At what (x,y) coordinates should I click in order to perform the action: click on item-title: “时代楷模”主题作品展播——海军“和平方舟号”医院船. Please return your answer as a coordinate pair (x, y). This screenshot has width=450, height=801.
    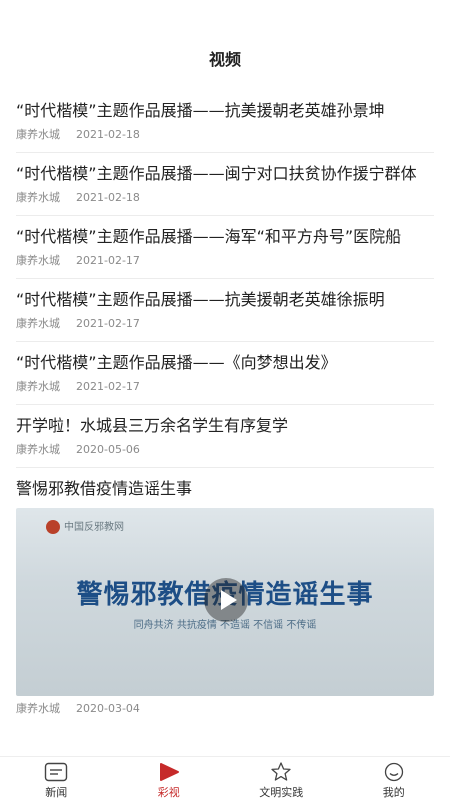
    Looking at the image, I should click on (225, 237).